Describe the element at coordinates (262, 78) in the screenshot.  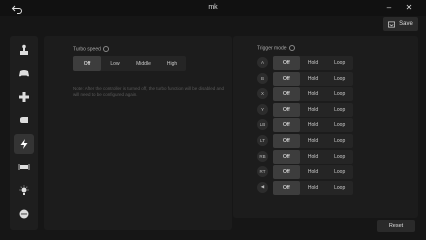
I see `button-key-badge: B` at that location.